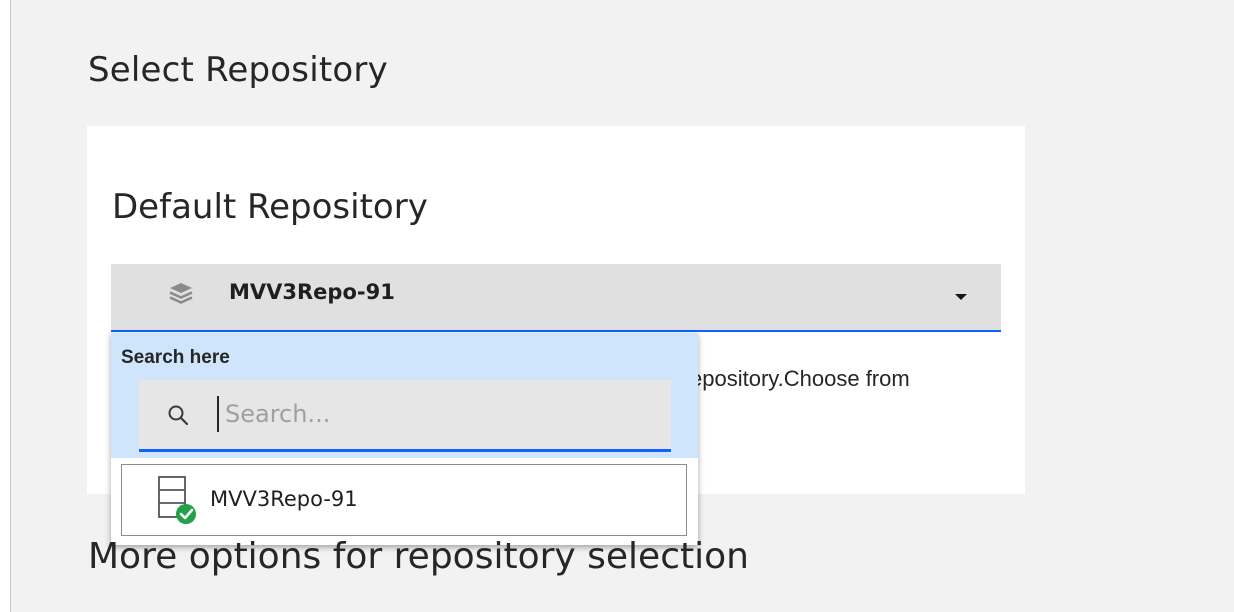 Image resolution: width=1234 pixels, height=612 pixels. Describe the element at coordinates (284, 499) in the screenshot. I see `option-label: MVV3Repo-91` at that location.